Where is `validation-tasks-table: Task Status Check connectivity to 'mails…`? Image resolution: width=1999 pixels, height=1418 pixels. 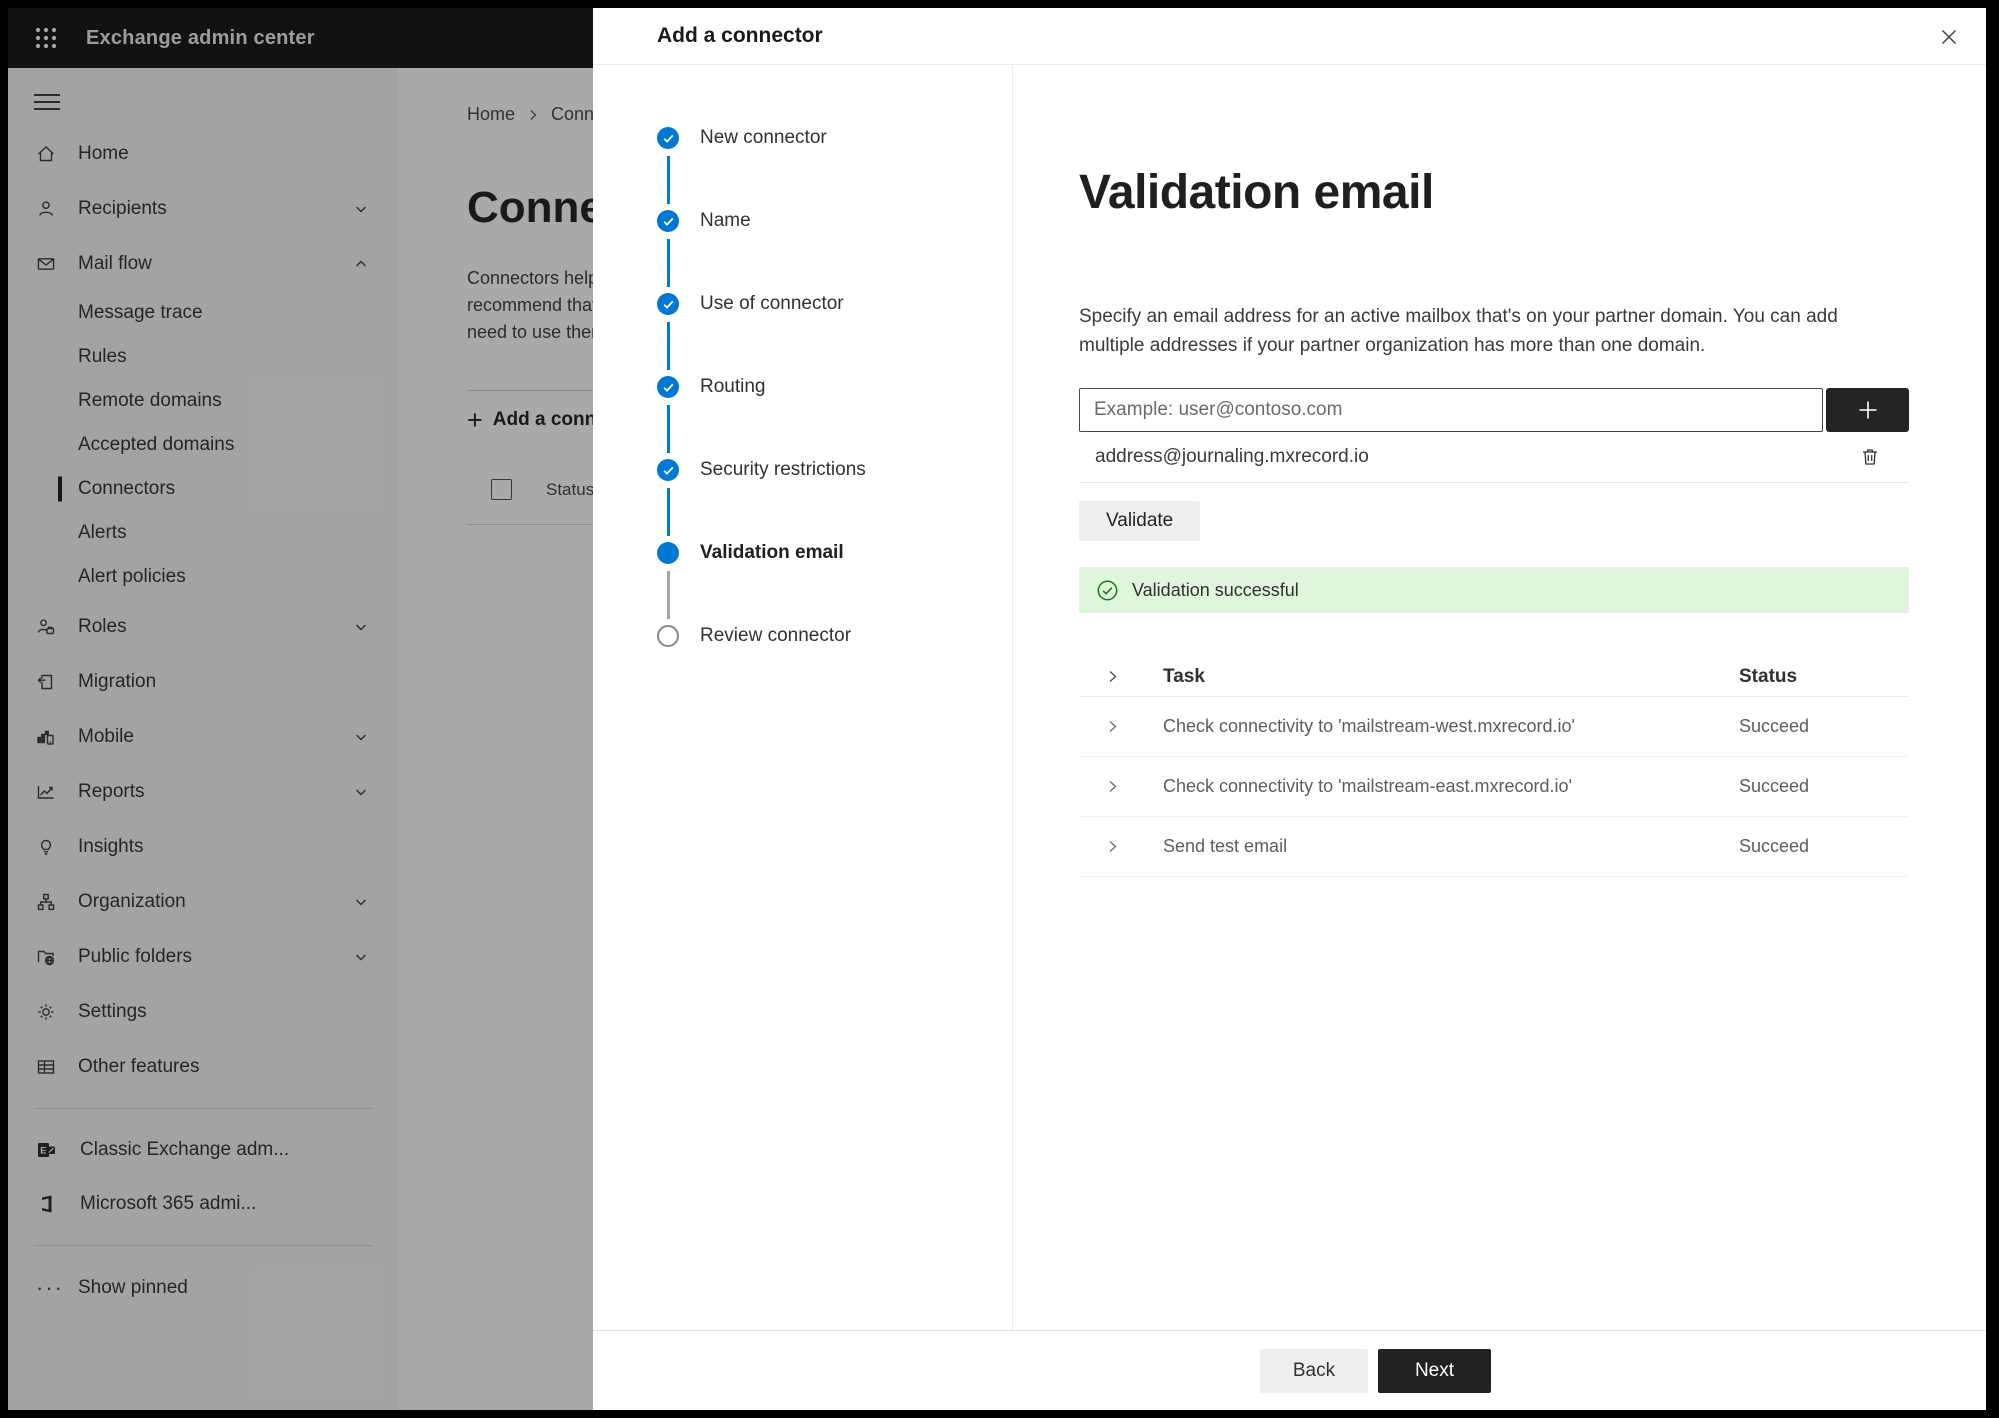
validation-tasks-table: Task Status Check connectivity to 'mails… is located at coordinates (1494, 767).